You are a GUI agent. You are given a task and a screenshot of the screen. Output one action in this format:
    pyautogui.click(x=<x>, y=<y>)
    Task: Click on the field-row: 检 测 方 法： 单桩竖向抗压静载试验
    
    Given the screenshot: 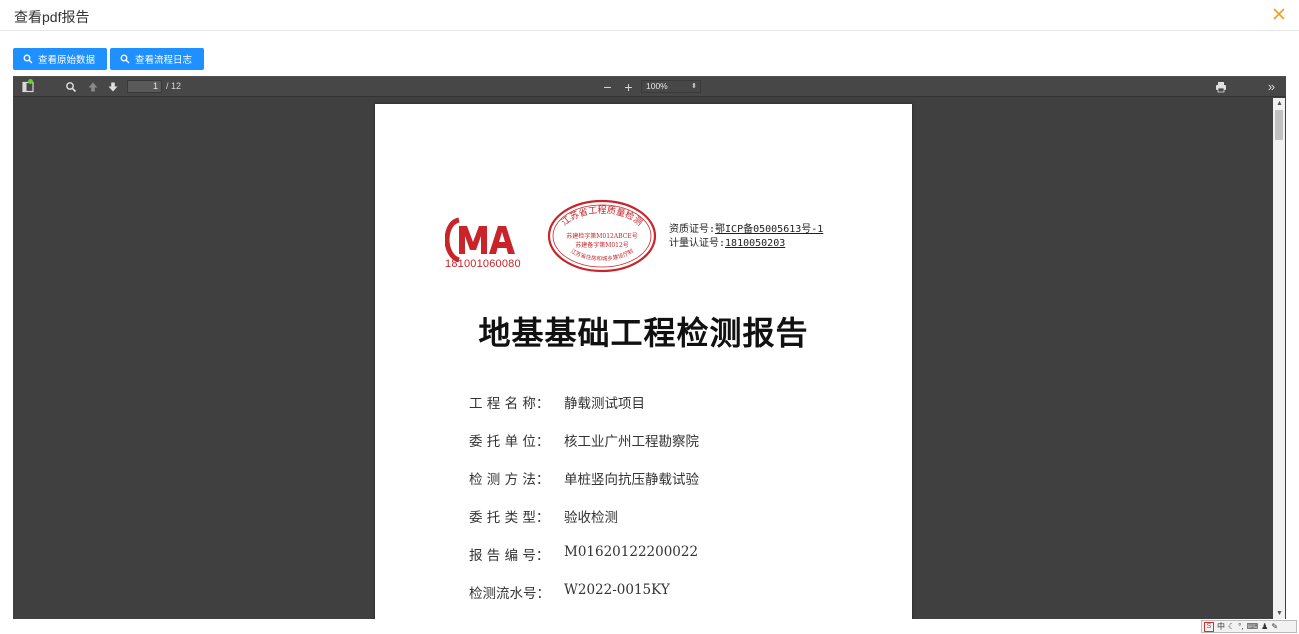 What is the action you would take?
    pyautogui.click(x=584, y=487)
    